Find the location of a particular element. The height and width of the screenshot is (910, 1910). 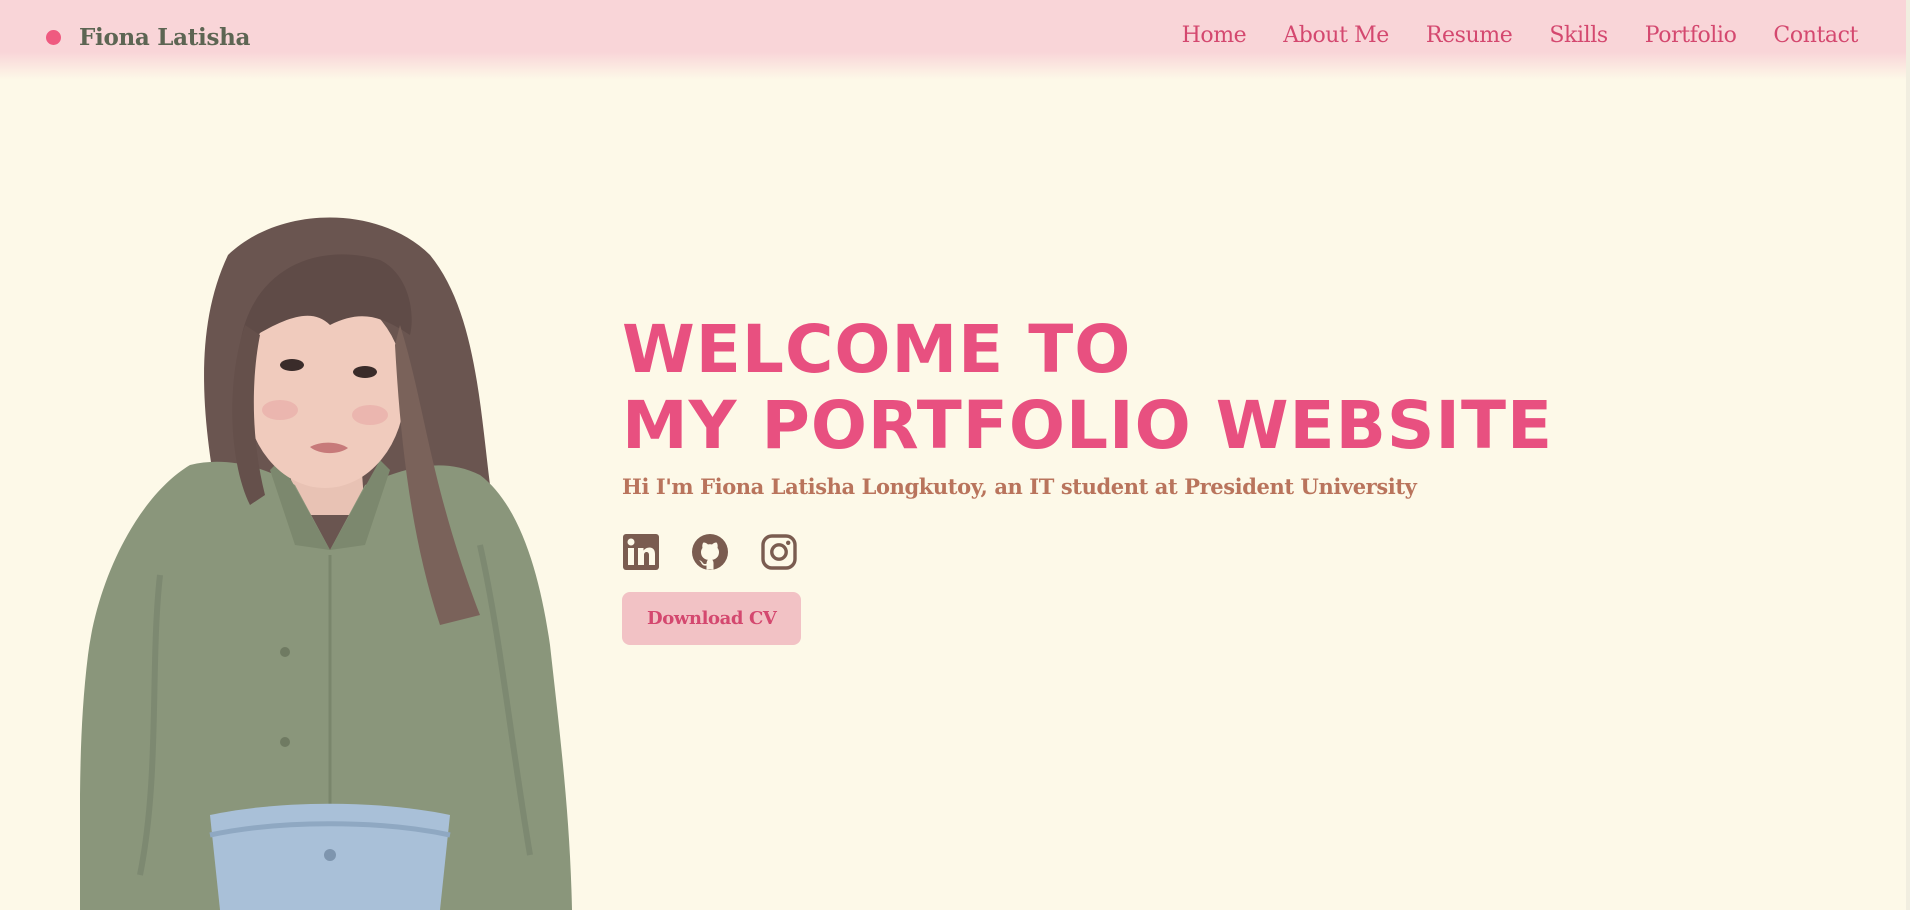

nav-link-portfolio: Portfolio is located at coordinates (1691, 35).